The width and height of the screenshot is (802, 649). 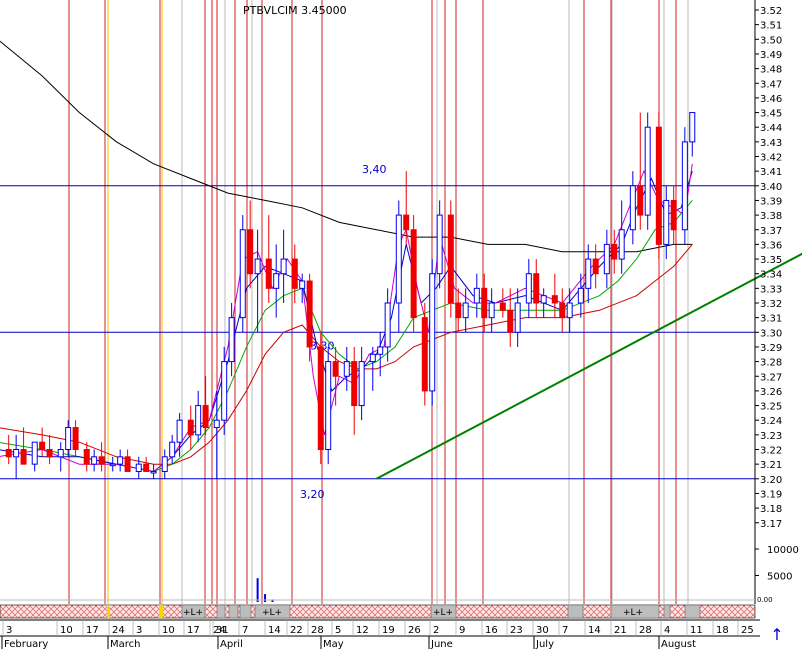 I want to click on date-tick-label: 7, so click(x=245, y=630).